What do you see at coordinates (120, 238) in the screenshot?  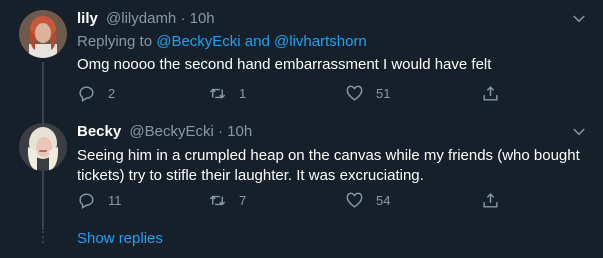 I see `show-replies-link: Show replies` at bounding box center [120, 238].